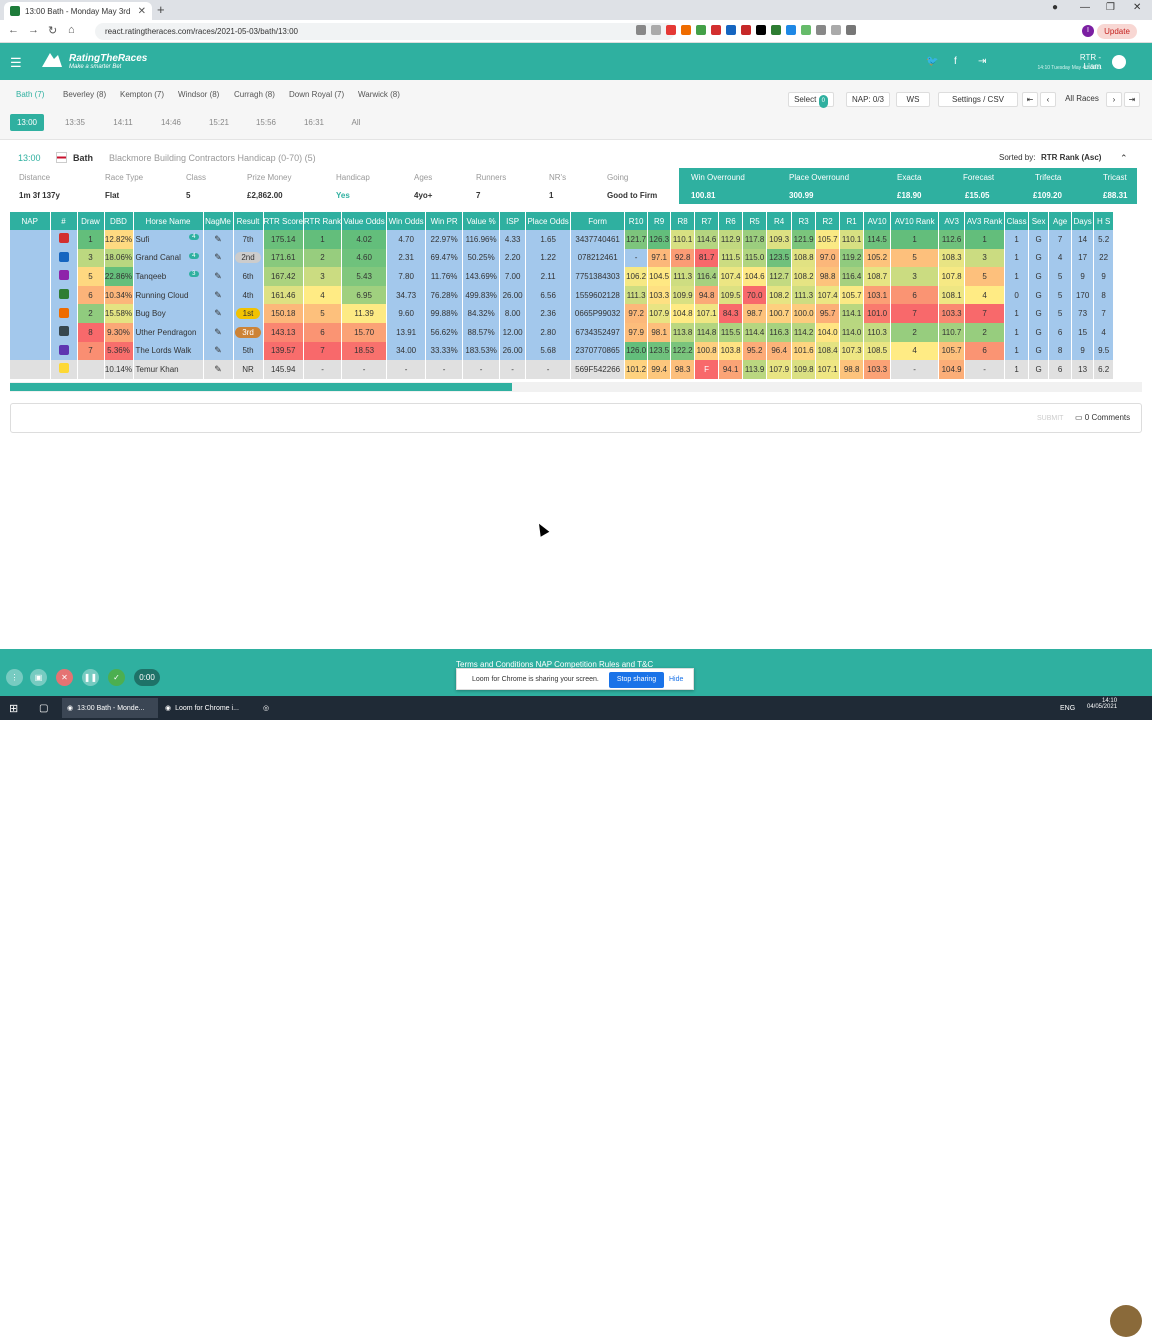  Describe the element at coordinates (1085, 7) in the screenshot. I see `minimize-icon: —` at that location.